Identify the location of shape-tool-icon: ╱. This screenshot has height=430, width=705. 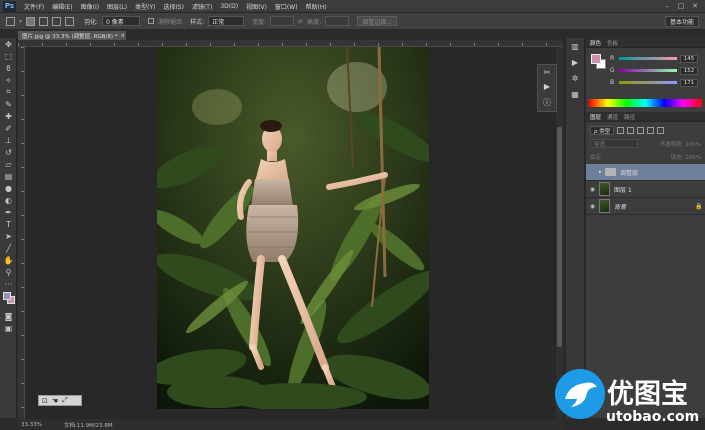
(8, 248).